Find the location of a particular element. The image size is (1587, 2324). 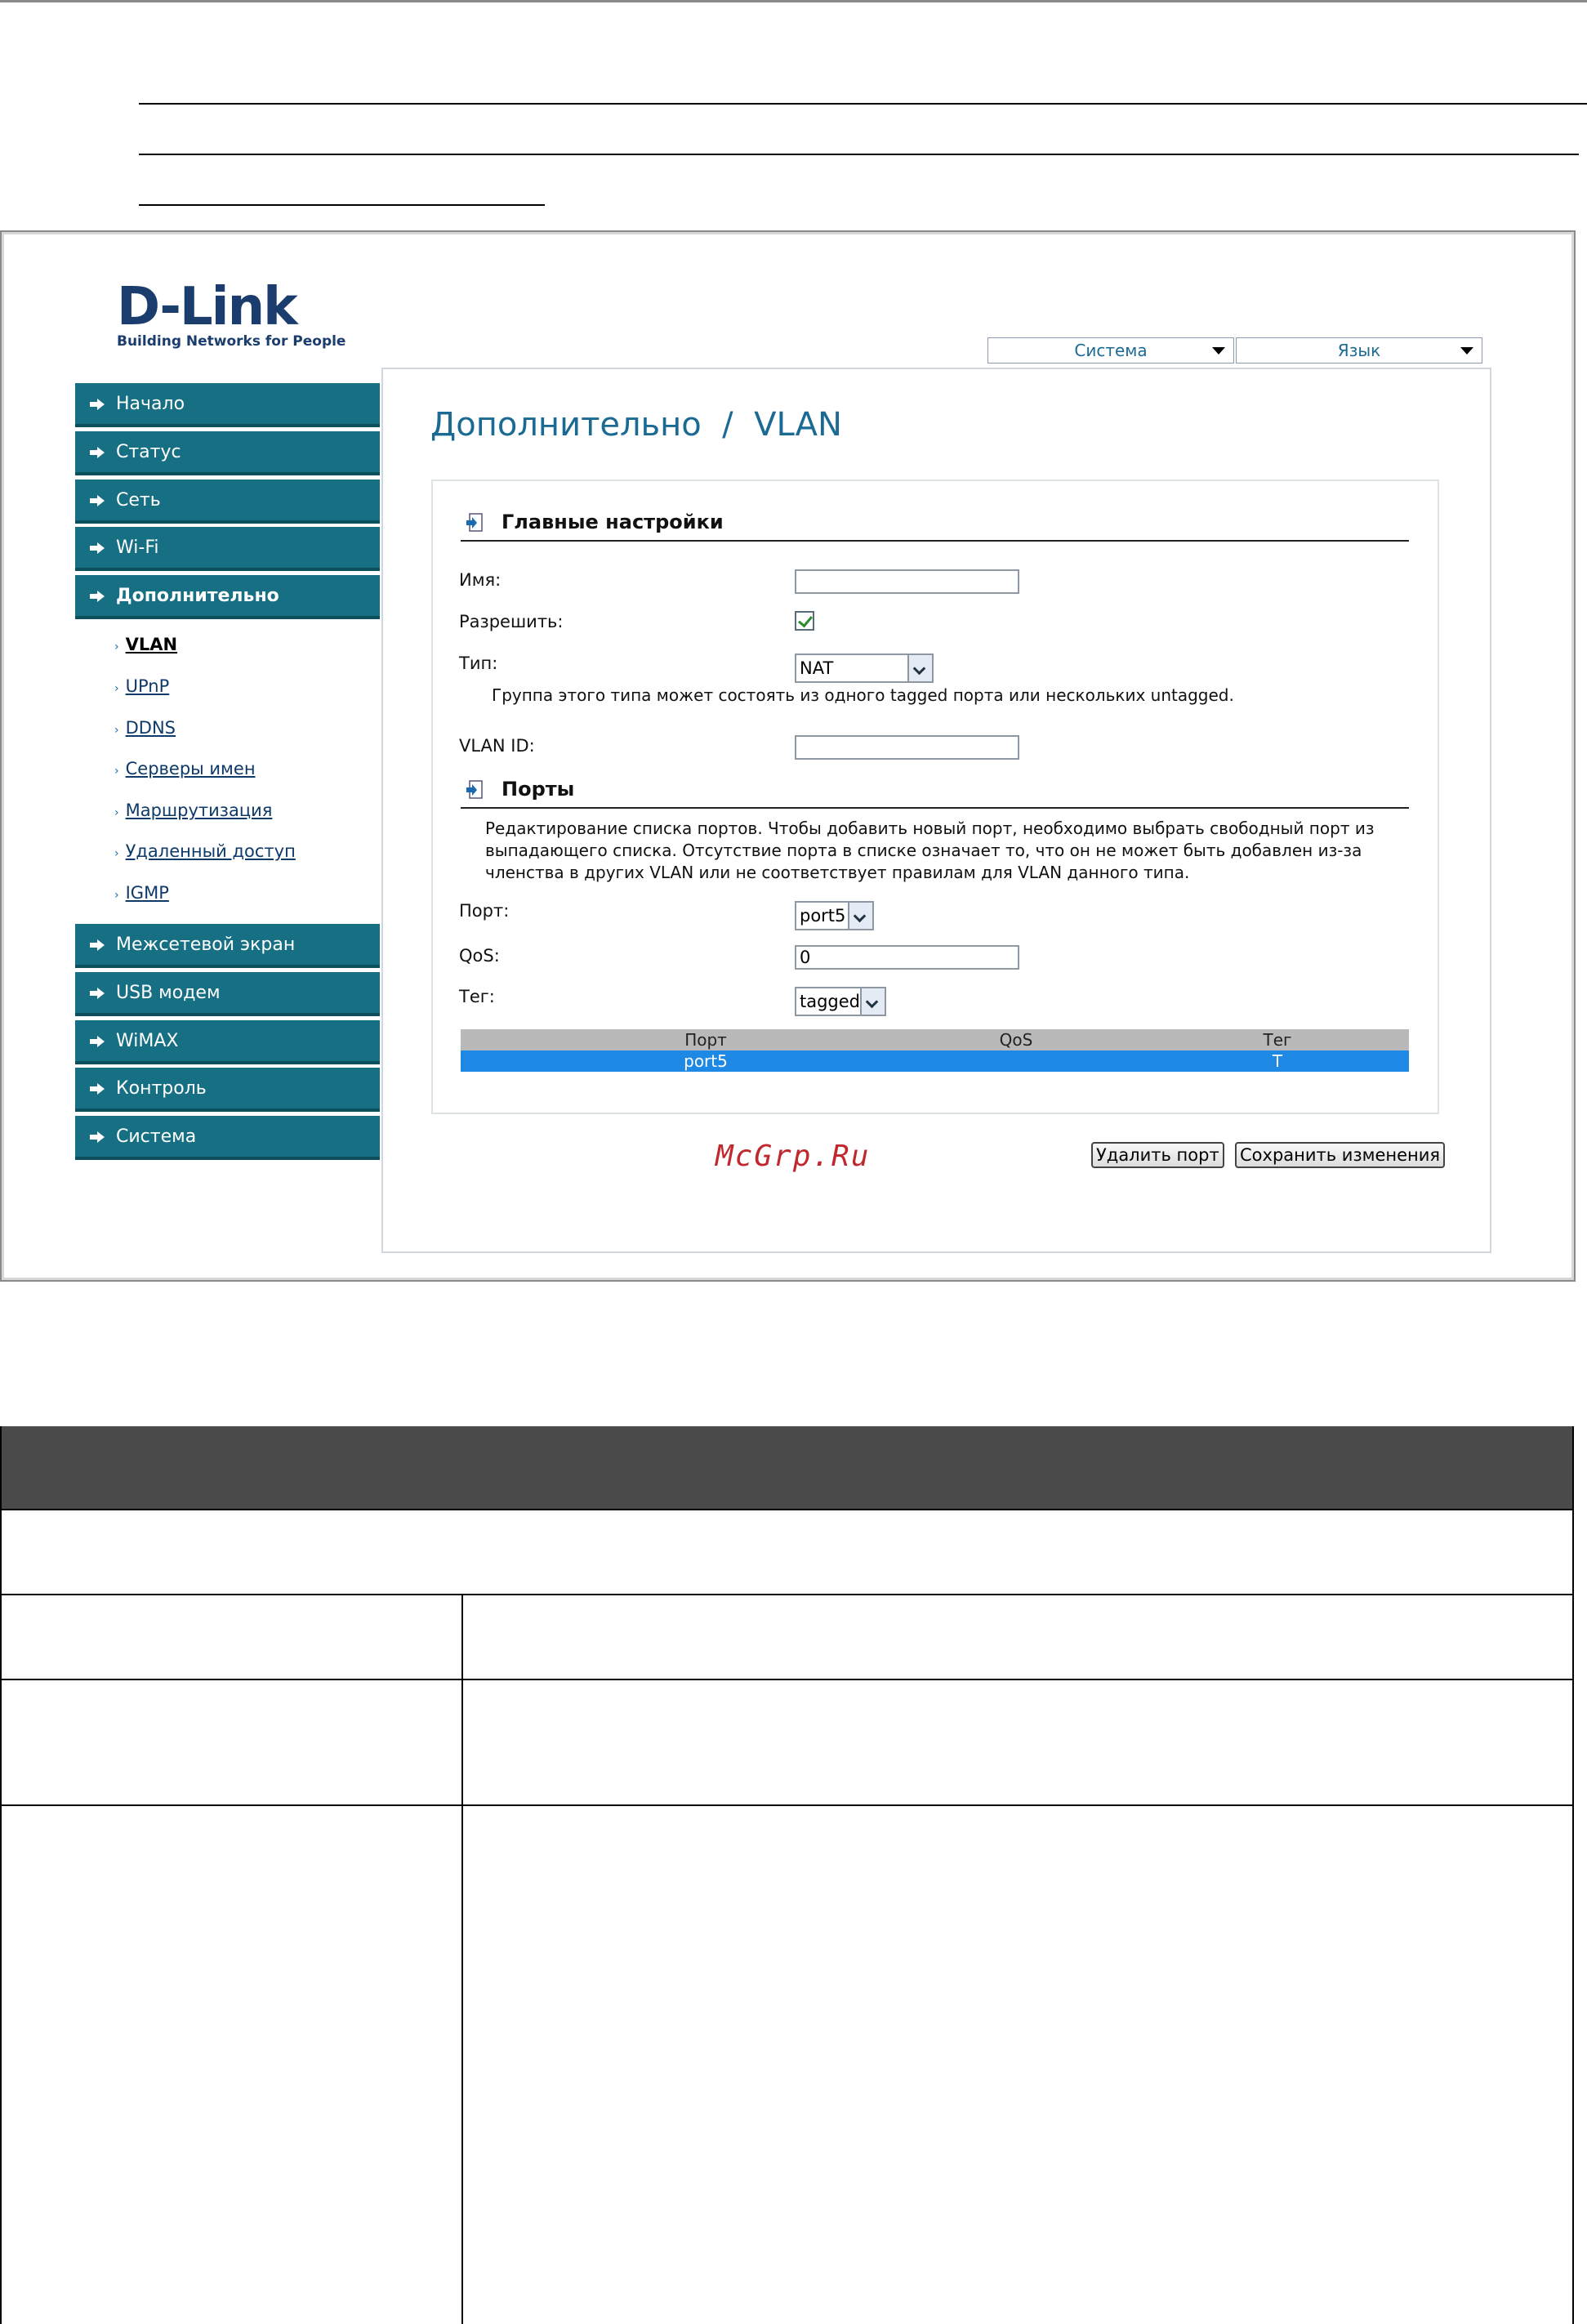

save-changes-button: Сохранить изменения is located at coordinates (1340, 1155).